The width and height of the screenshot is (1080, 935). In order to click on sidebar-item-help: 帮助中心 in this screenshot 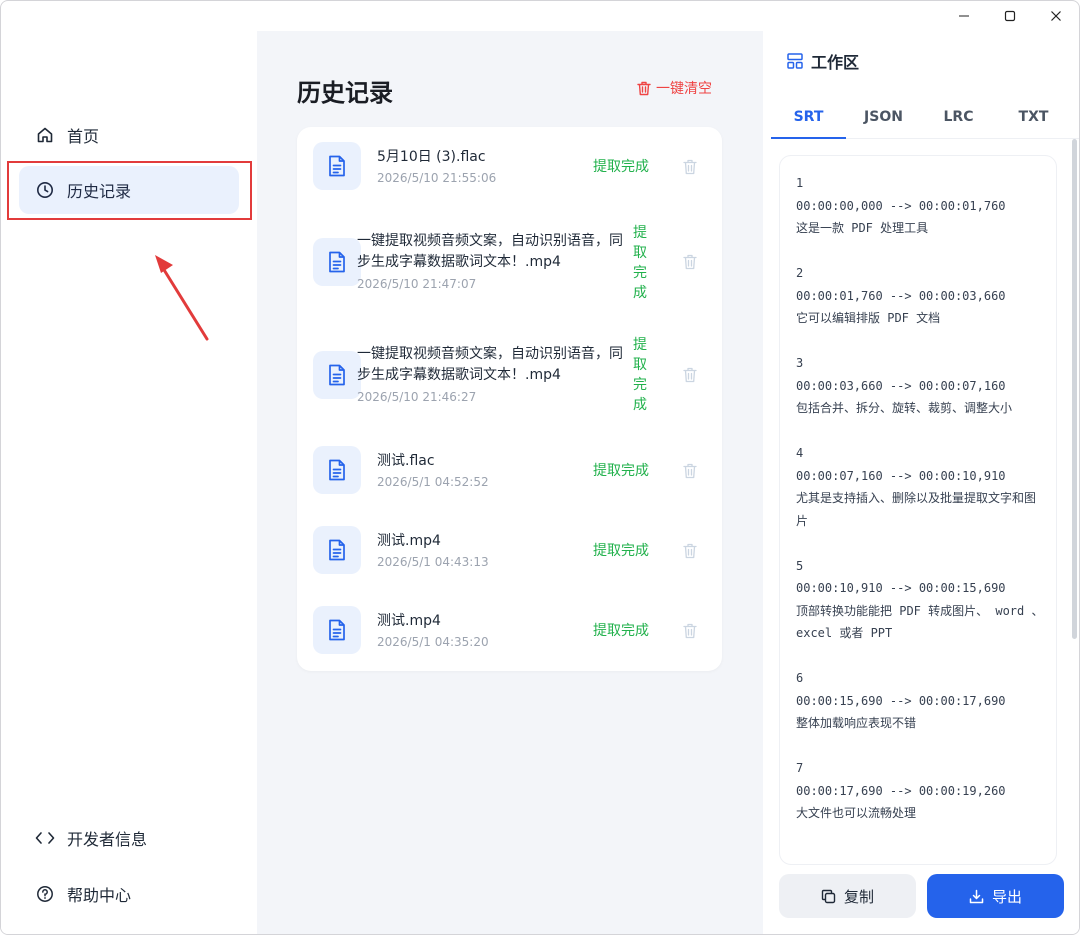, I will do `click(129, 894)`.